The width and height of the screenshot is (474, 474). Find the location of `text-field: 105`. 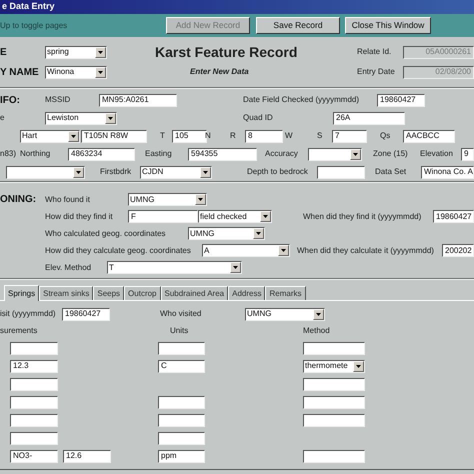

text-field: 105 is located at coordinates (189, 136).